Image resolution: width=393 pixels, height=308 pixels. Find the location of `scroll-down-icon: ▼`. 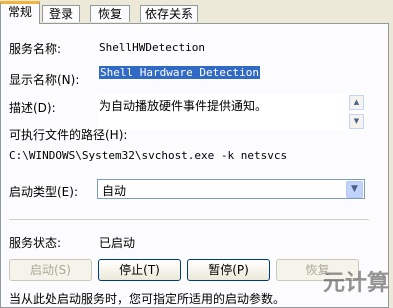

scroll-down-icon: ▼ is located at coordinates (356, 121).